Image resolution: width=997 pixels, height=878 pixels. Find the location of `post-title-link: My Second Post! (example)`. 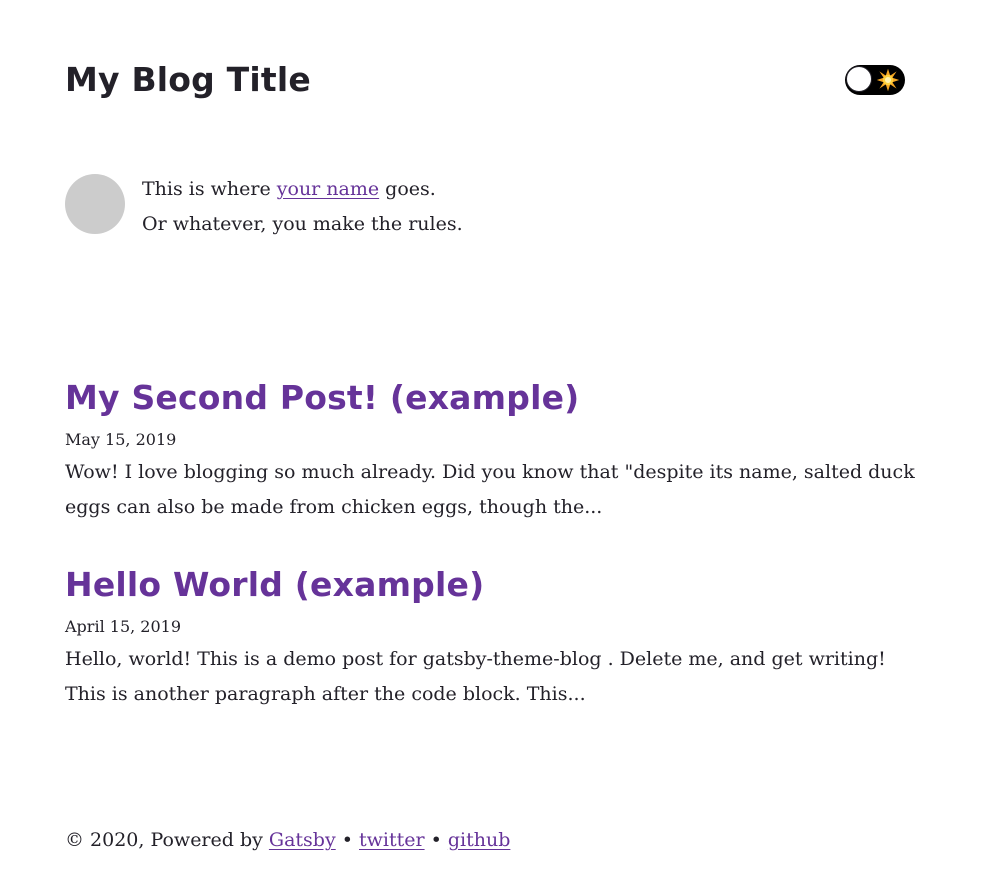

post-title-link: My Second Post! (example) is located at coordinates (485, 398).